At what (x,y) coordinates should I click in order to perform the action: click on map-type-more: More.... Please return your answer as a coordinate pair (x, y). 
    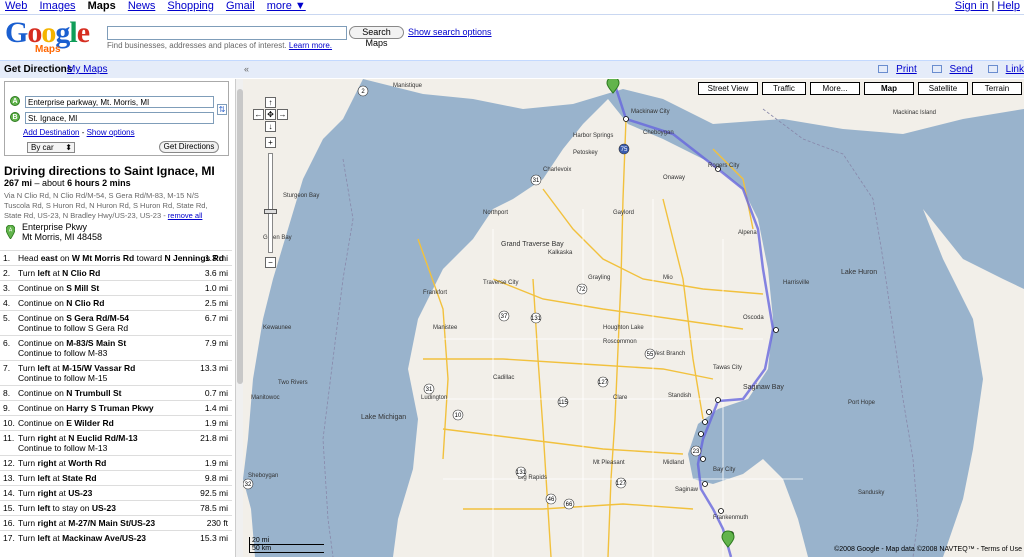
    Looking at the image, I should click on (835, 88).